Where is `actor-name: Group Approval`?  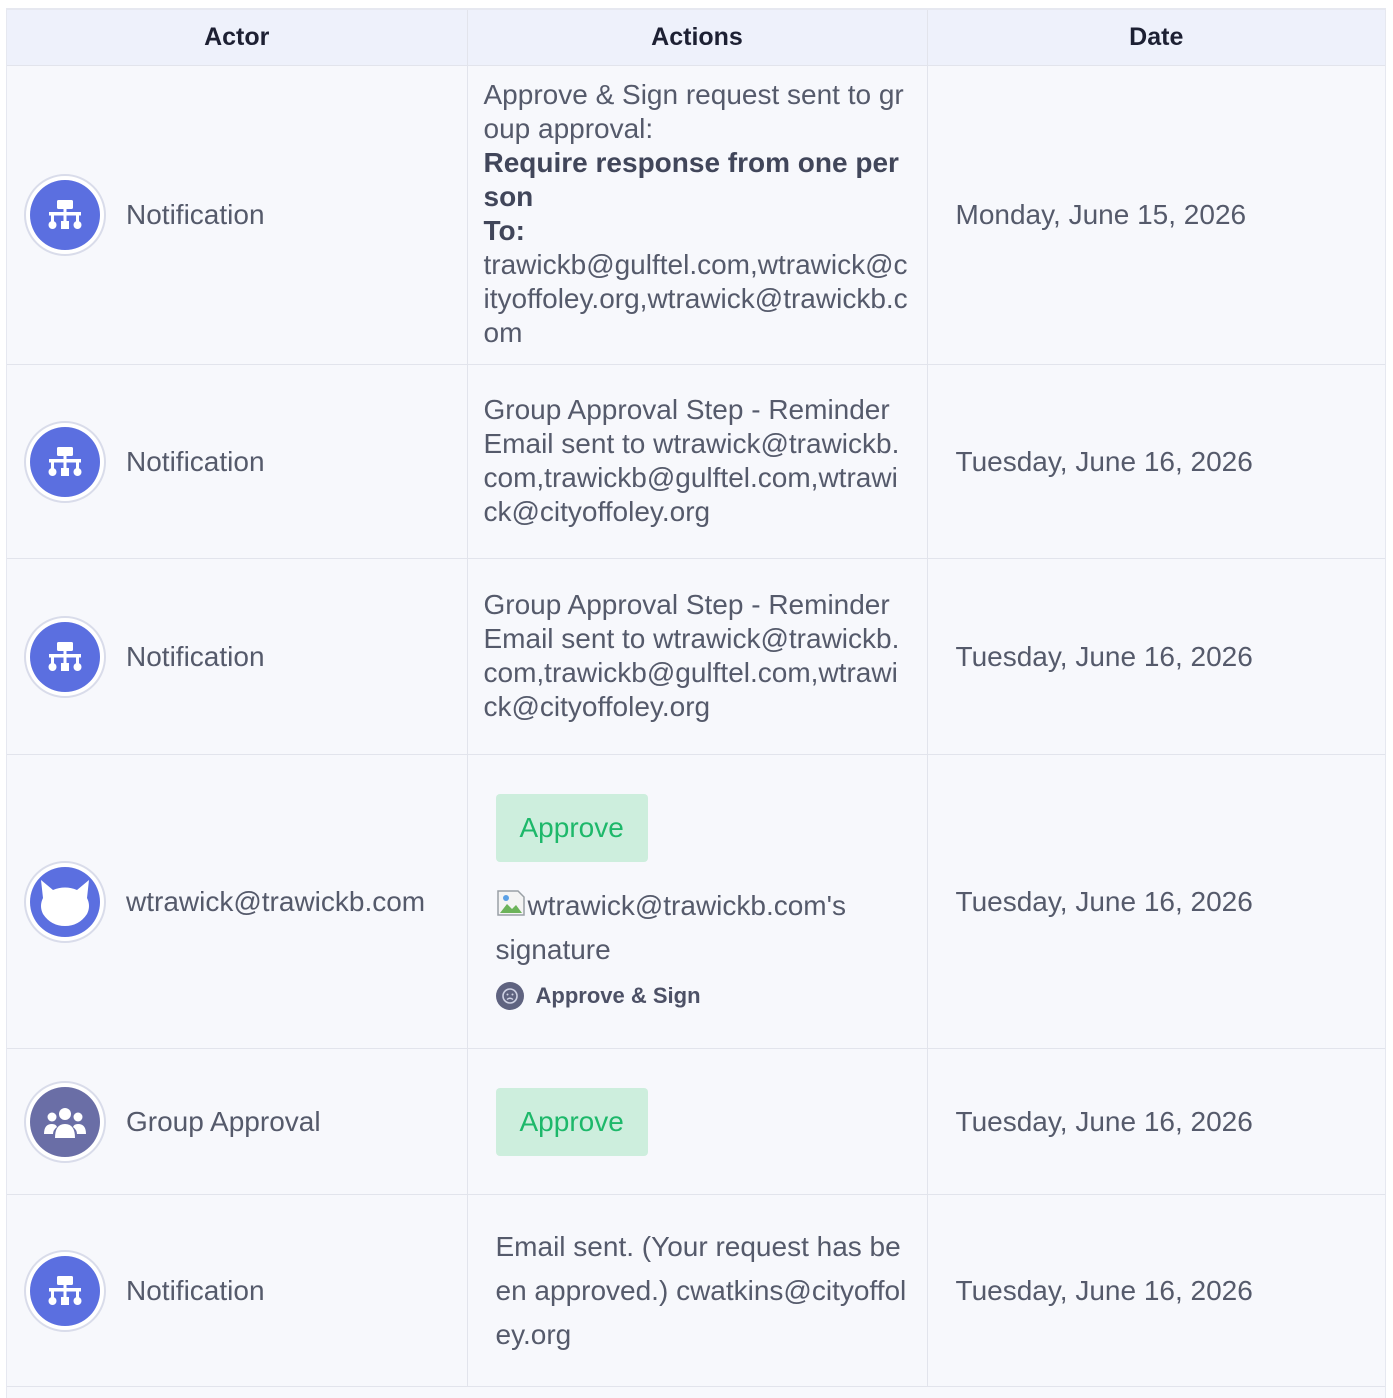 actor-name: Group Approval is located at coordinates (223, 1121).